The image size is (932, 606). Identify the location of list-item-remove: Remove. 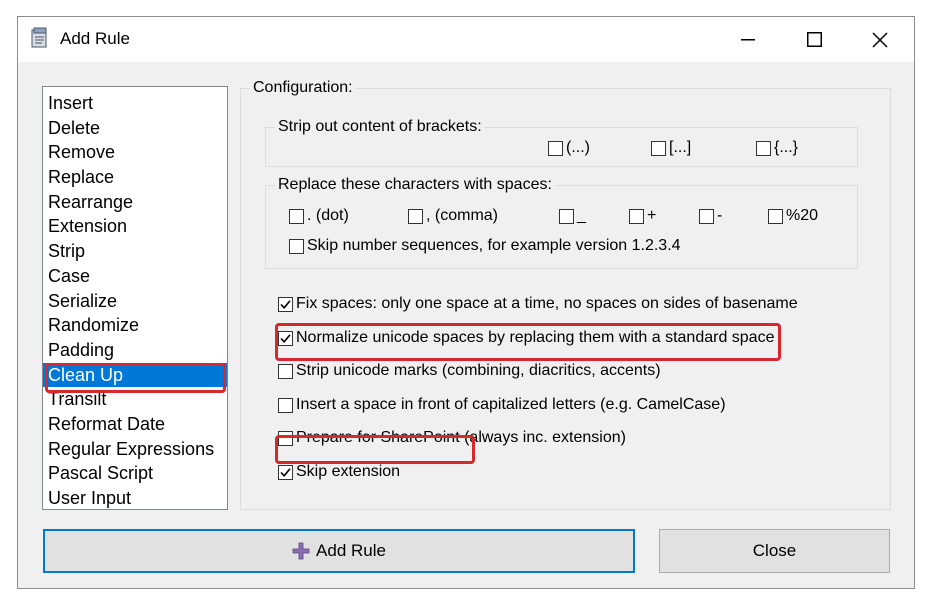
(135, 152).